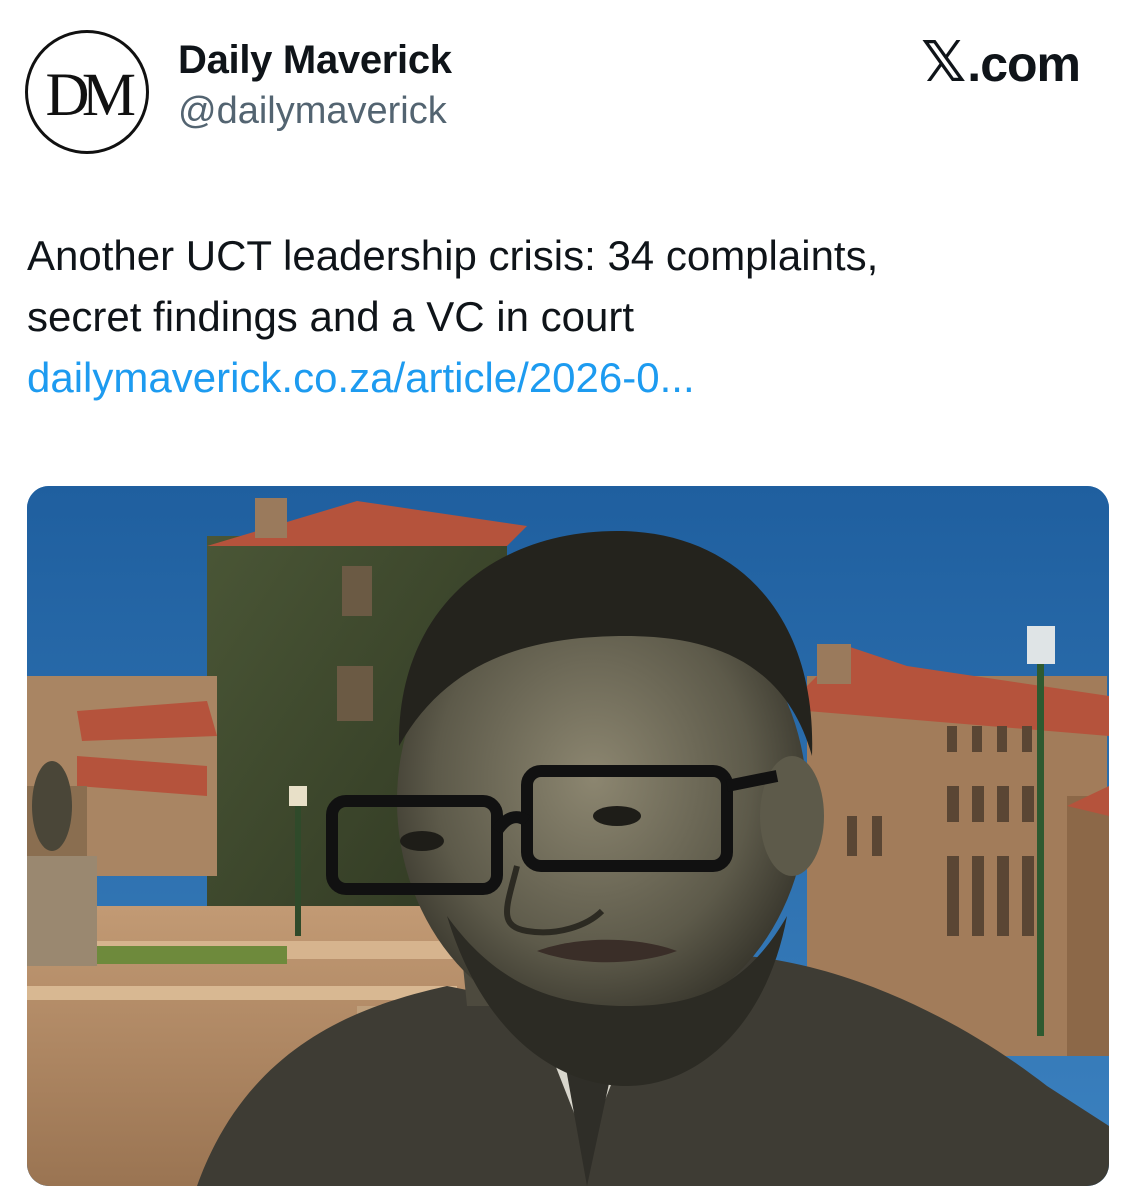 The width and height of the screenshot is (1136, 1200). I want to click on account-name: Daily Maverick, so click(315, 60).